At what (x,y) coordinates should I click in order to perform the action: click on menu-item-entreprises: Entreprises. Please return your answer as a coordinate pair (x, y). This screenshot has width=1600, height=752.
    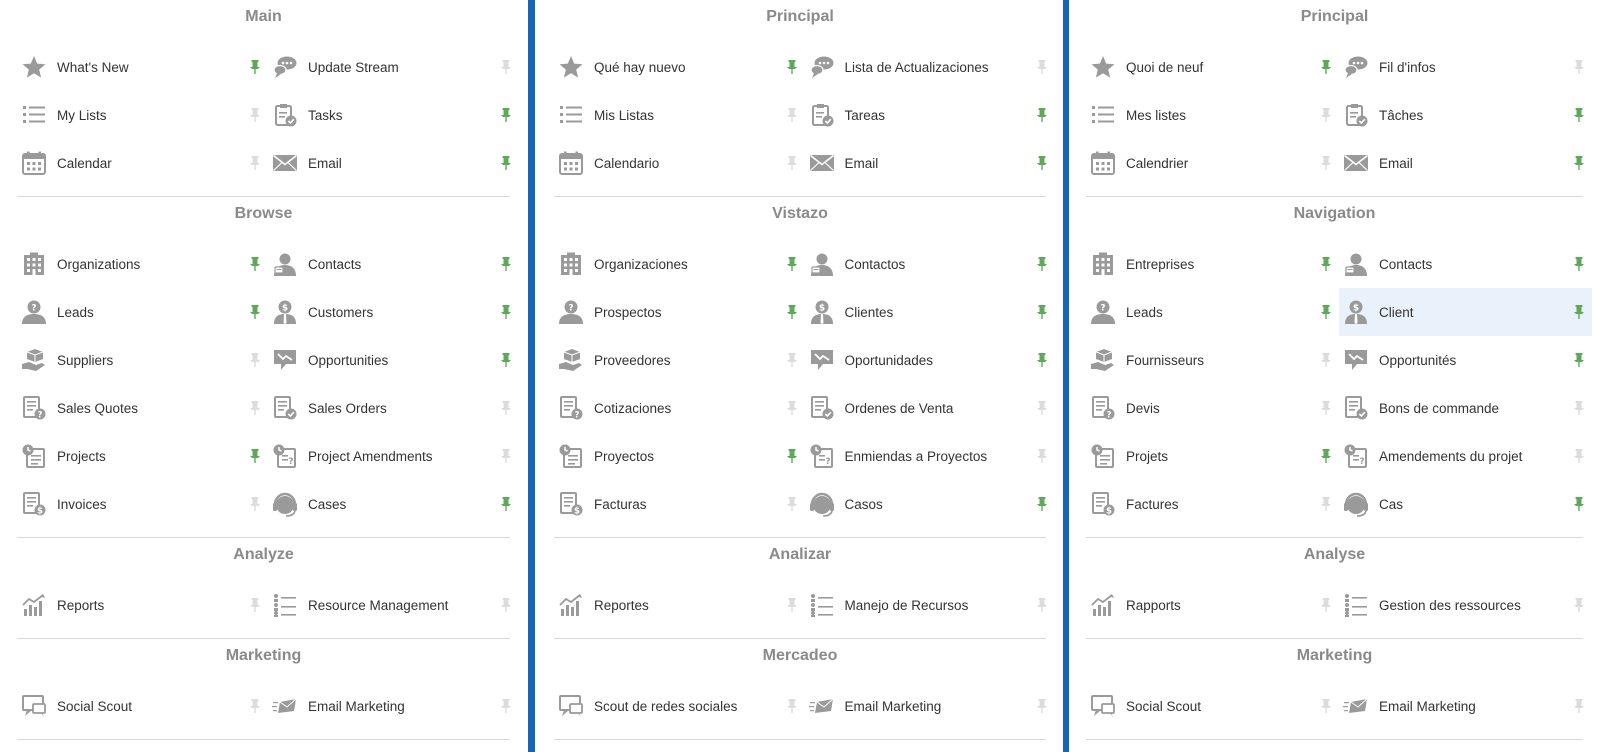
    Looking at the image, I should click on (1212, 264).